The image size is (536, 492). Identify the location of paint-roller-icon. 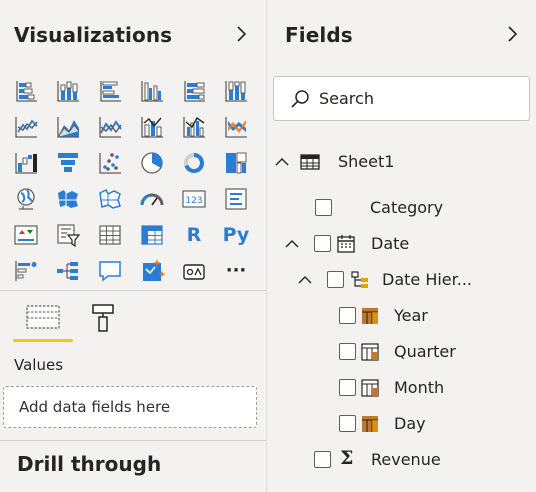
(103, 318).